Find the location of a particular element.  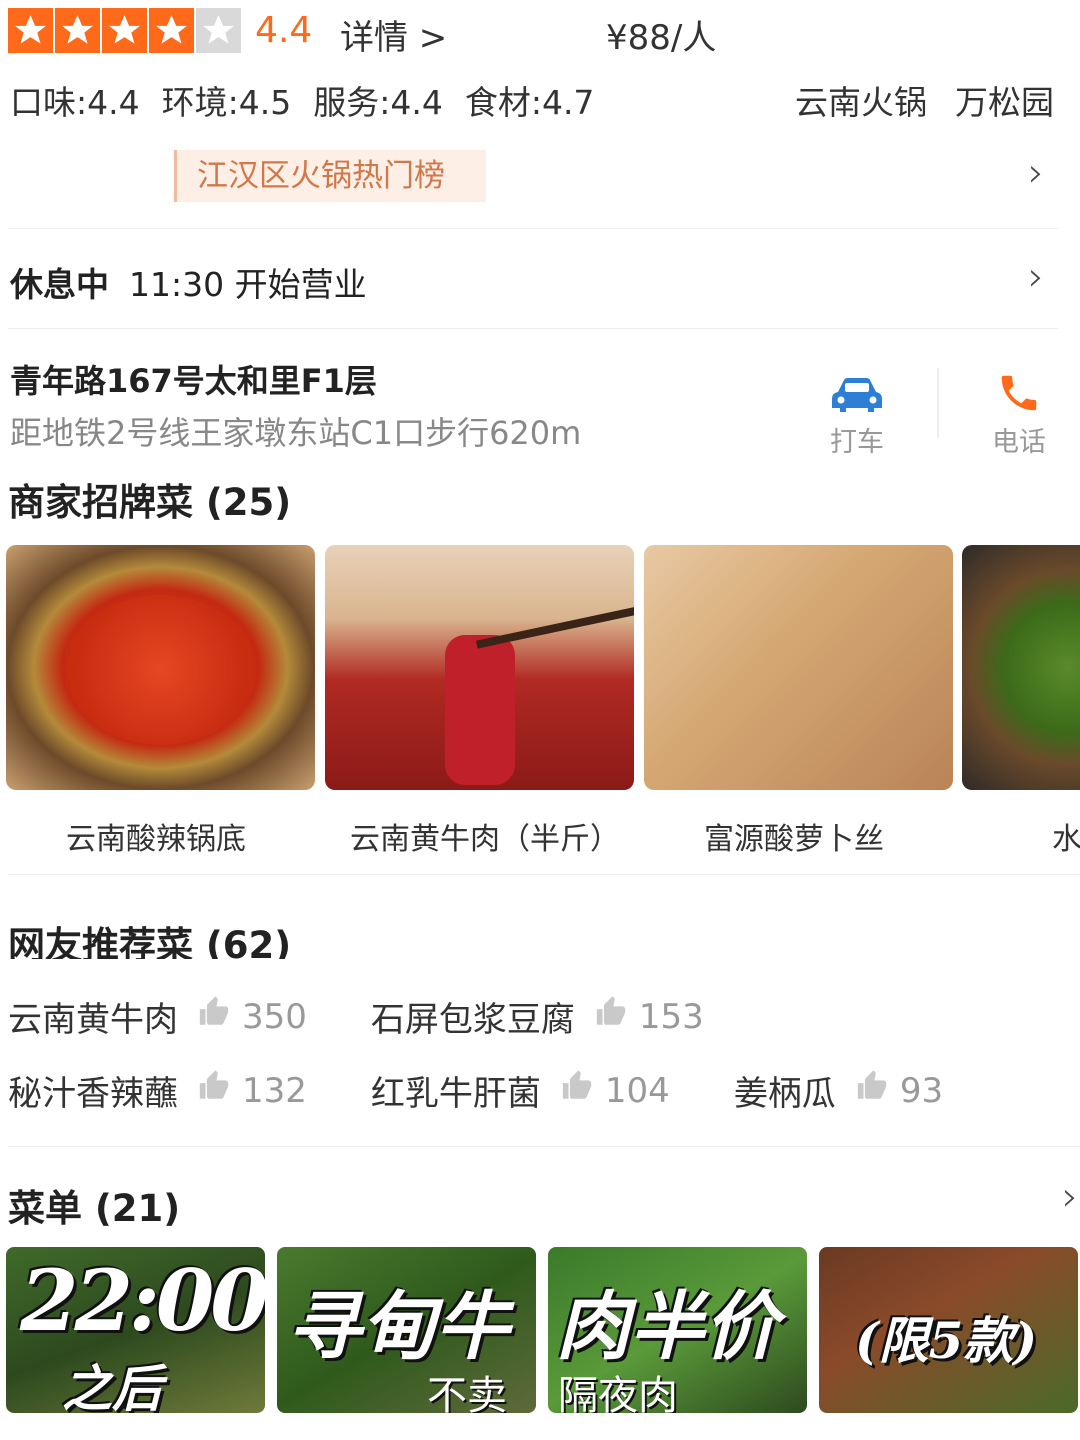

phone-label: 电话 is located at coordinates (1019, 442).